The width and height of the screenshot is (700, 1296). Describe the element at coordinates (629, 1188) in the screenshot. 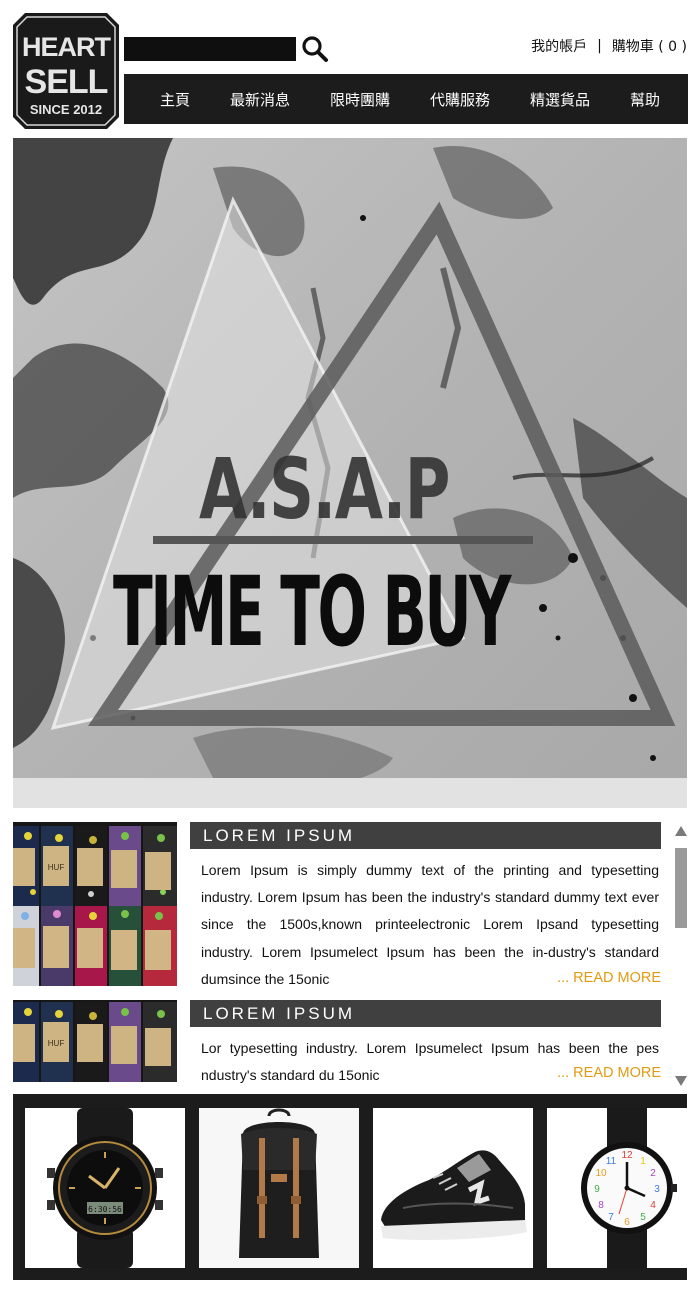

I see `analog-watch-icon: 12 3 6 9 1 2 4 5 7 8 10 11` at that location.